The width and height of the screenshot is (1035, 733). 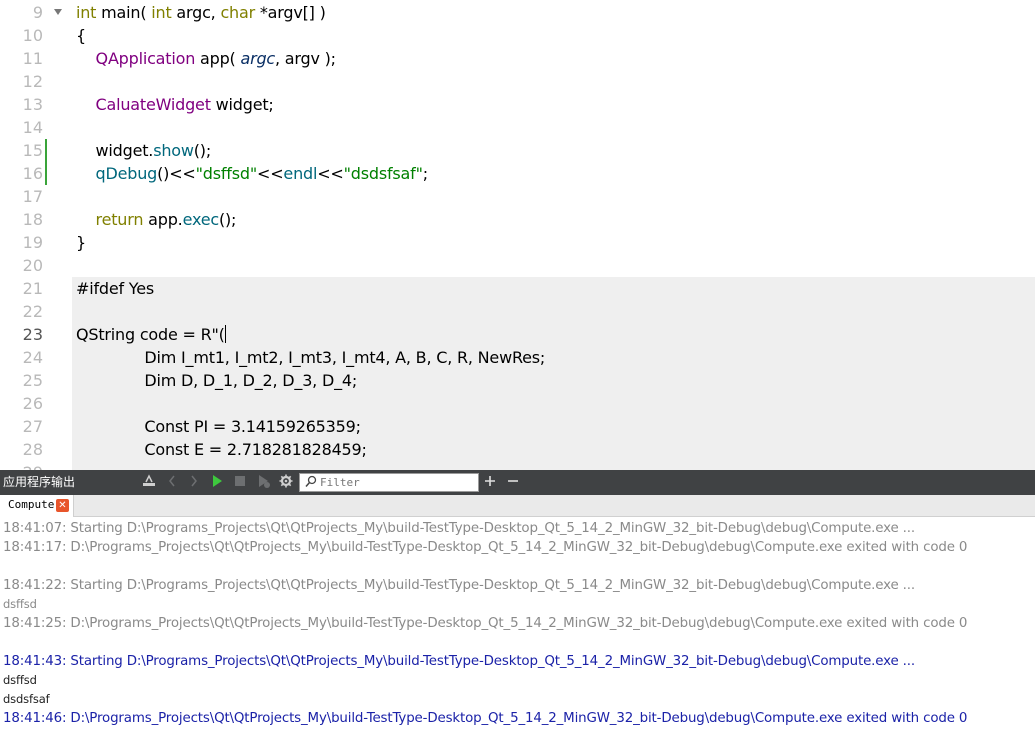 I want to click on tab-label: Compute, so click(x=31, y=504).